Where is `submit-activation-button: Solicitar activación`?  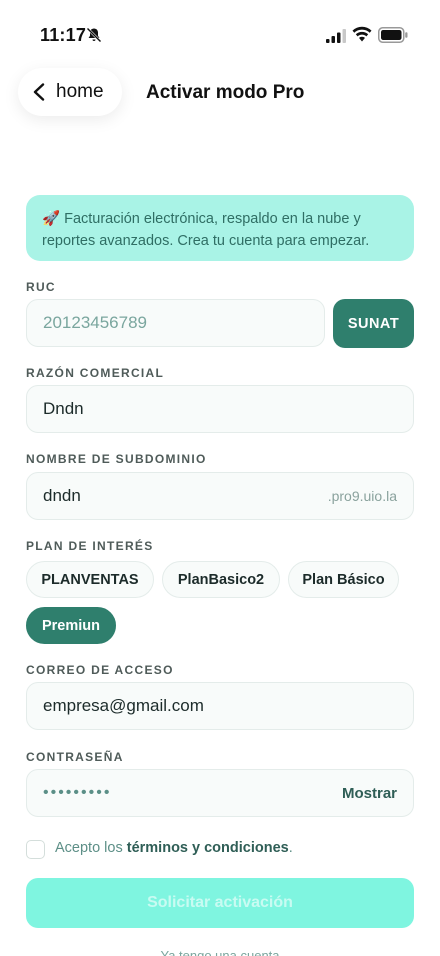 submit-activation-button: Solicitar activación is located at coordinates (220, 903).